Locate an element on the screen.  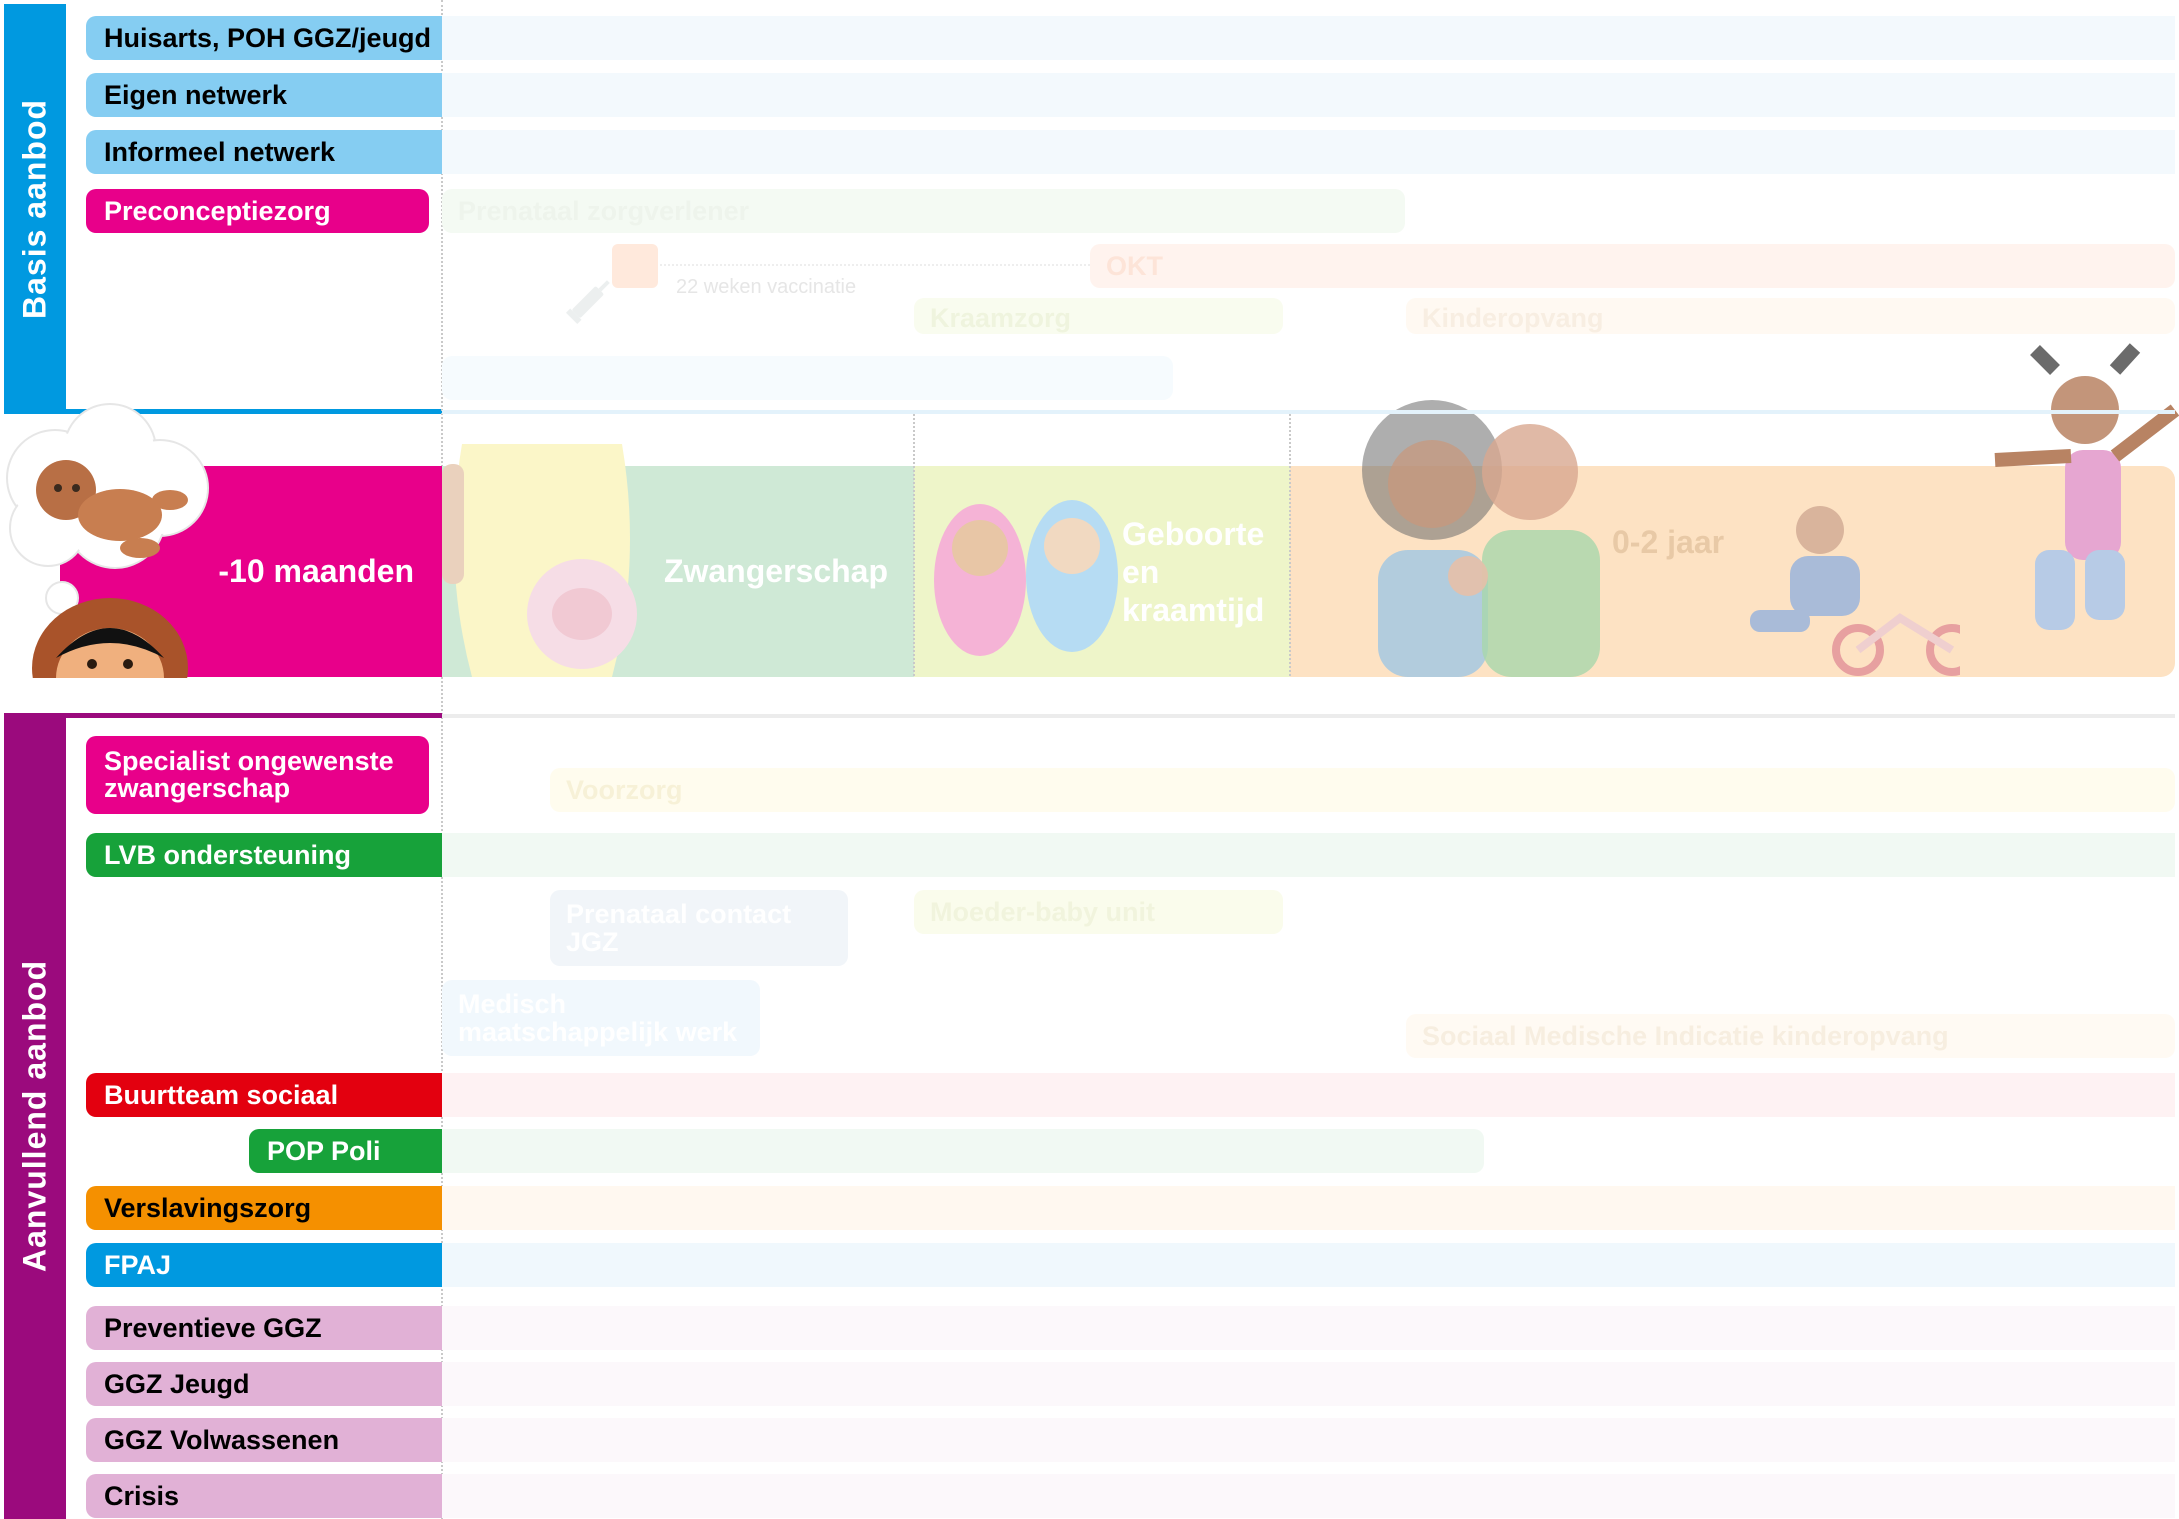
faded-bar-voorzorg: Voorzorg is located at coordinates (1362, 790).